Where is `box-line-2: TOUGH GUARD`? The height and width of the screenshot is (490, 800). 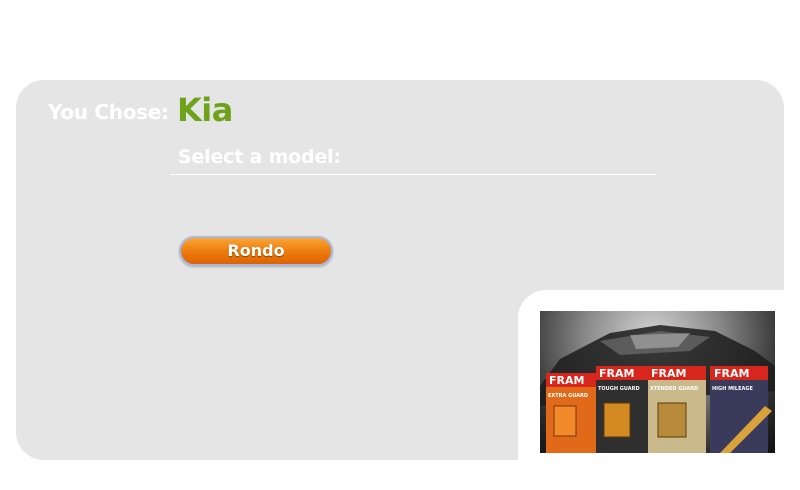 box-line-2: TOUGH GUARD is located at coordinates (619, 389).